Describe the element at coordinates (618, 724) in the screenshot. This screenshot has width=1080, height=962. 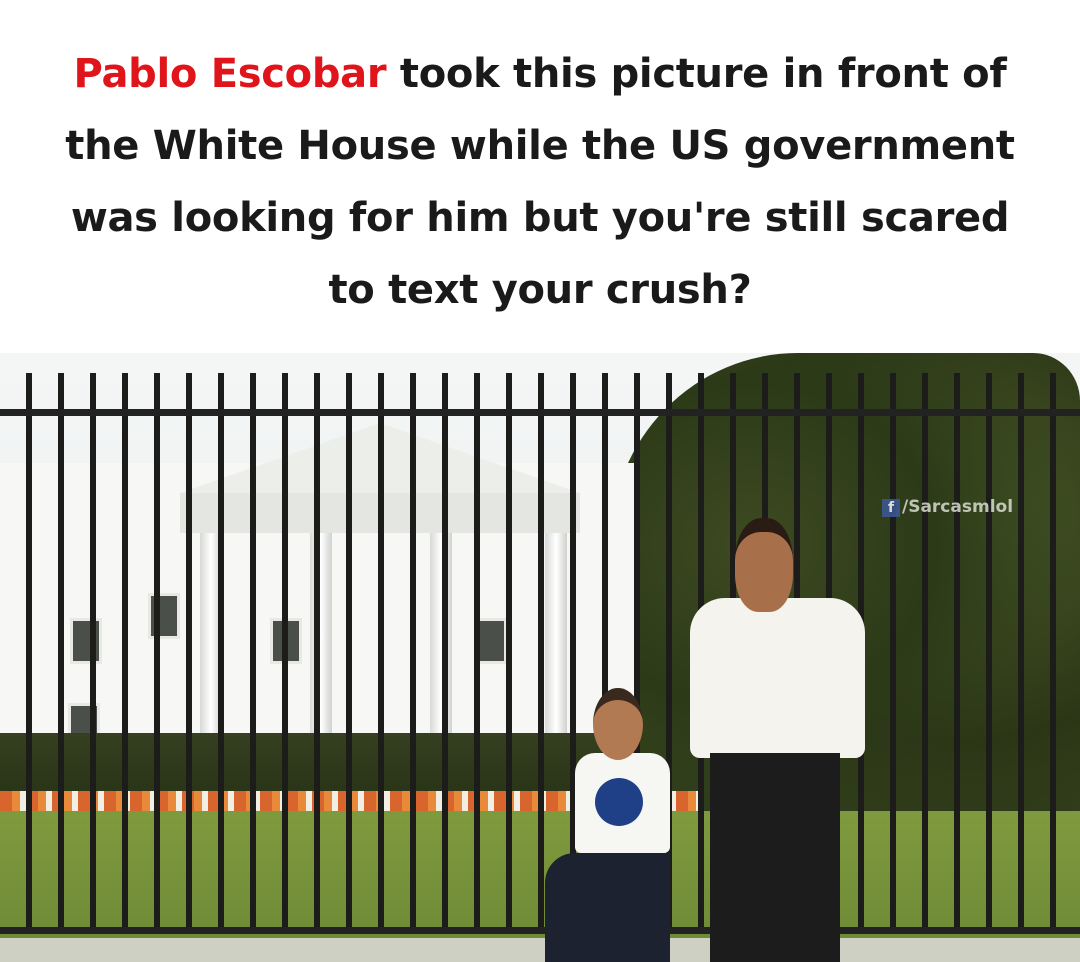
I see `boy-head` at that location.